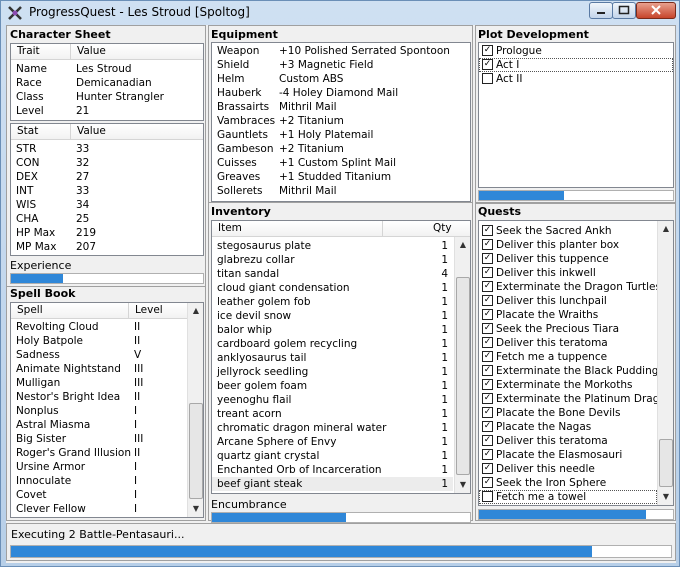 The height and width of the screenshot is (567, 680). Describe the element at coordinates (107, 149) in the screenshot. I see `stat-row: STR 33` at that location.